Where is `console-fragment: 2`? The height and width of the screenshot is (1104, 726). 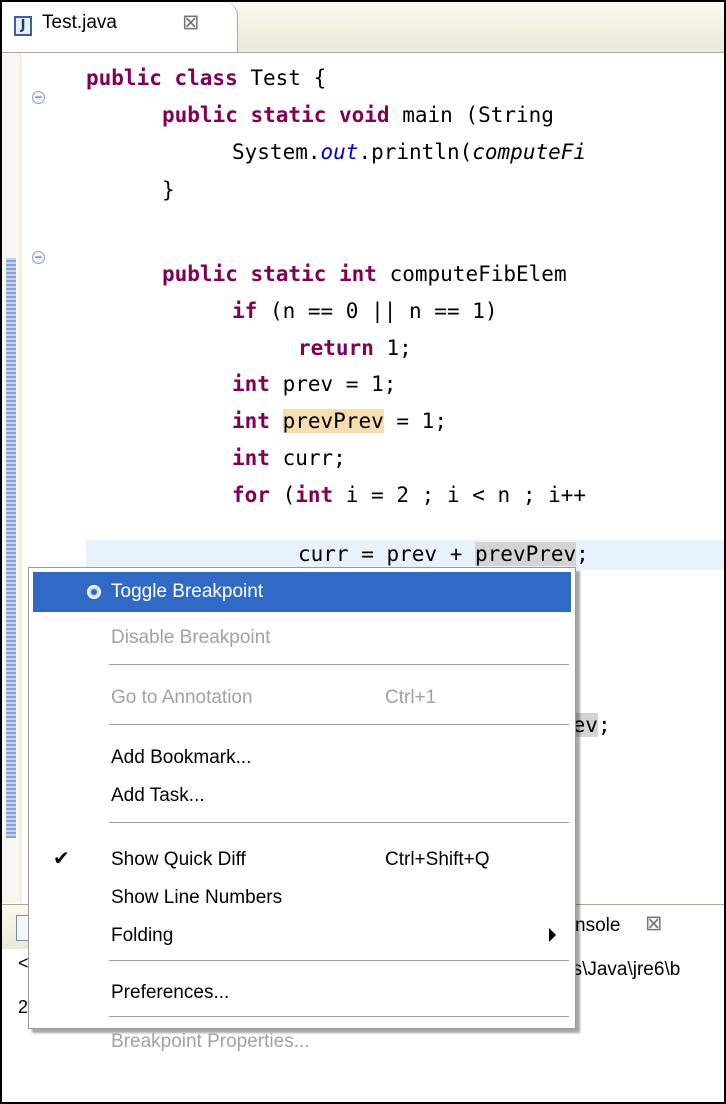 console-fragment: 2 is located at coordinates (23, 1007).